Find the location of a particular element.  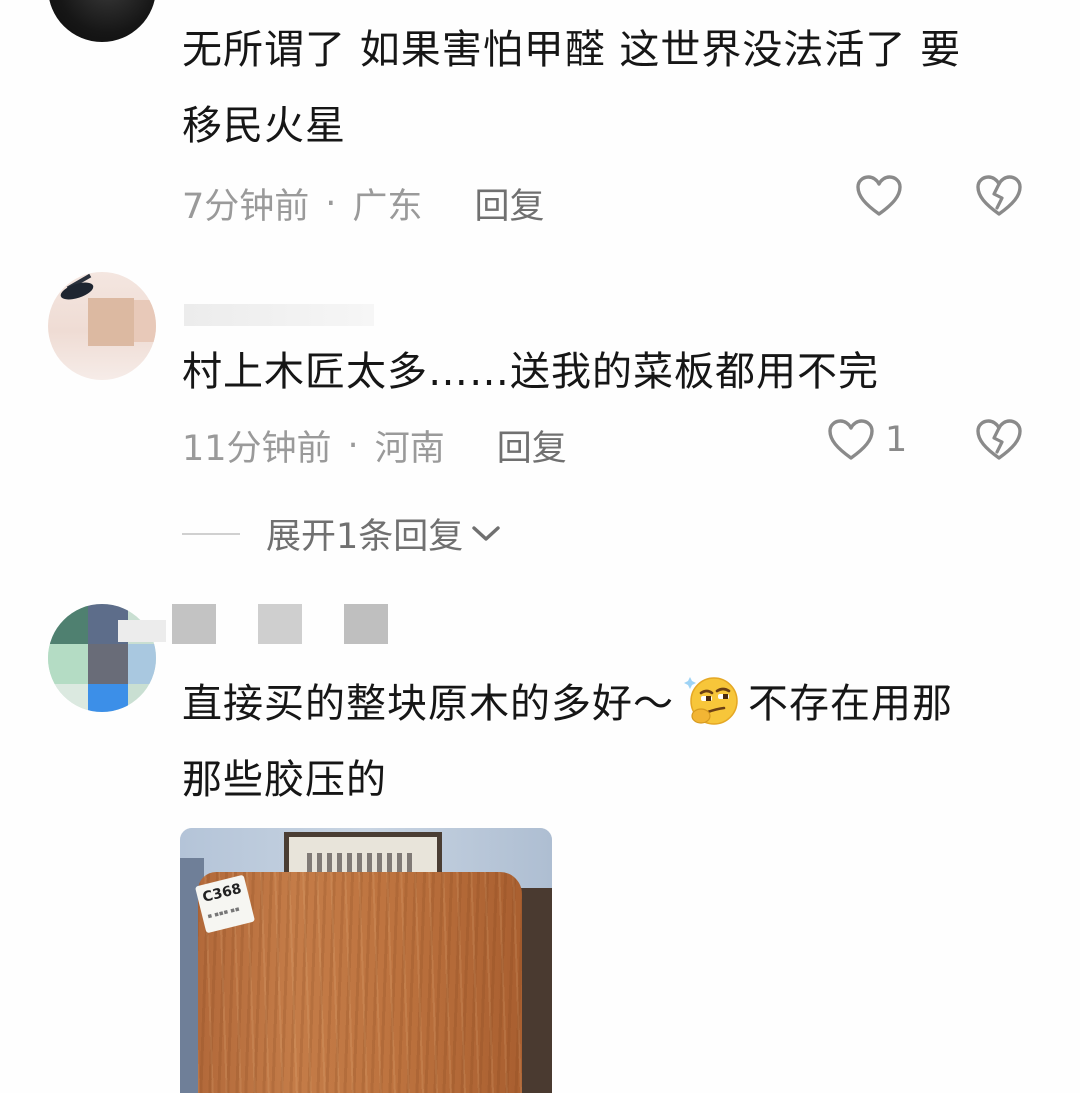

expand-replies-label: 展开1条回复 is located at coordinates (365, 537).